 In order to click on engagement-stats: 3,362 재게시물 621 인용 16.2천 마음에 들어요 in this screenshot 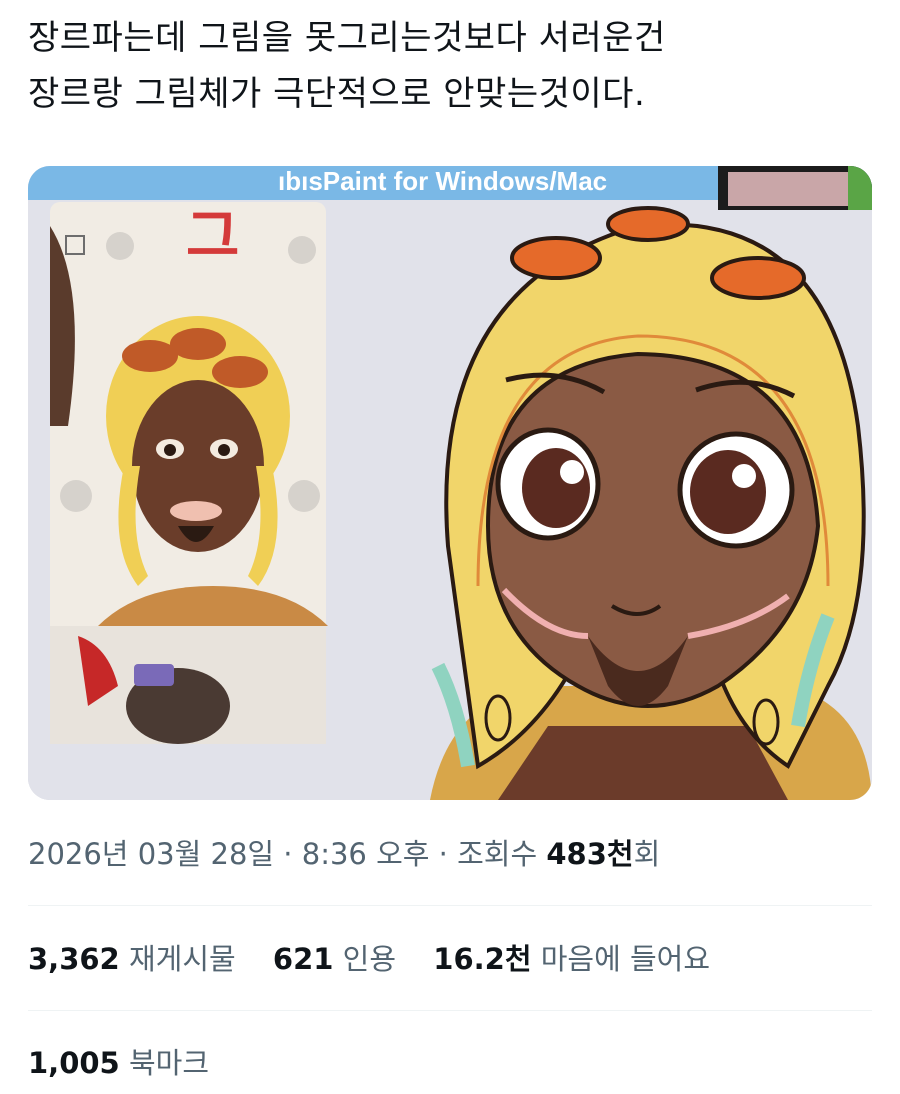, I will do `click(383, 959)`.